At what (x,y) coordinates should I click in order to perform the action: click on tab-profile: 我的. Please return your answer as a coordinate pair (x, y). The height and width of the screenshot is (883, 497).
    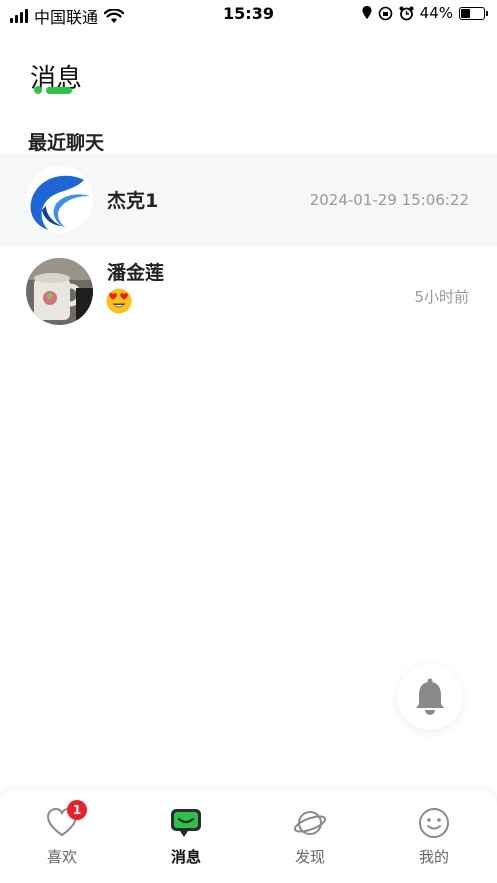
    Looking at the image, I should click on (434, 836).